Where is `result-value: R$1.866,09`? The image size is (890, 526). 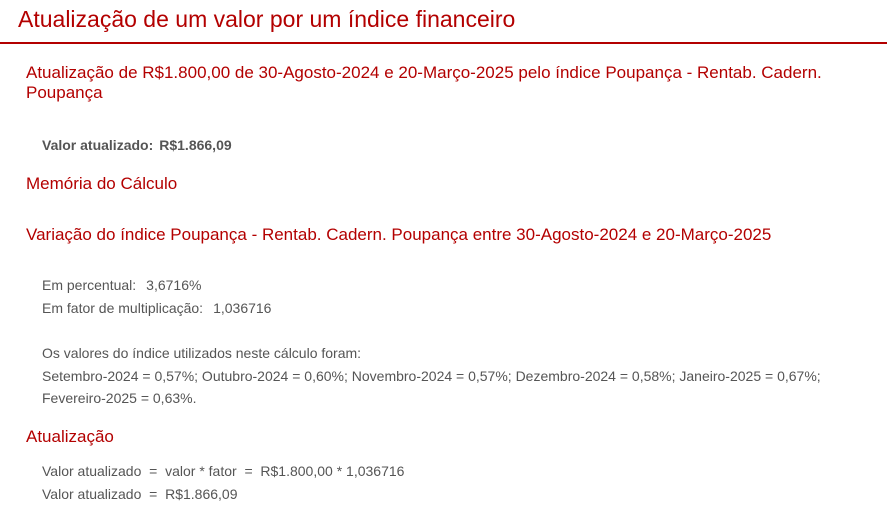 result-value: R$1.866,09 is located at coordinates (195, 145).